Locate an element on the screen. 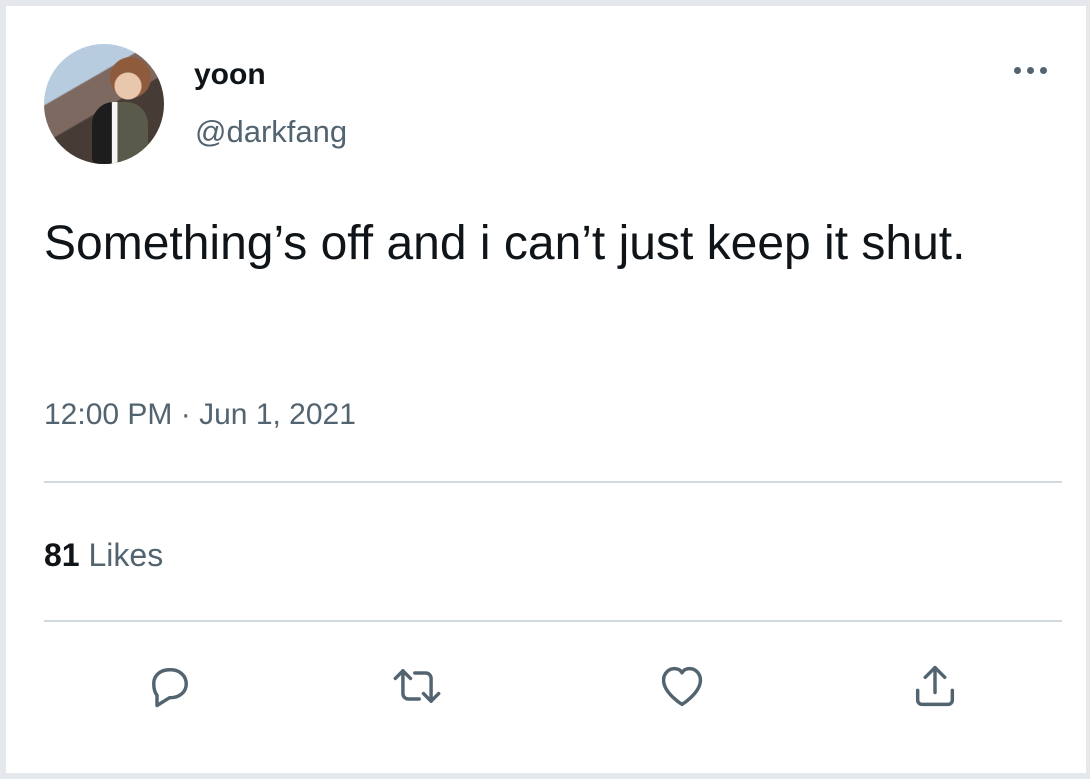 The width and height of the screenshot is (1090, 779). avatar is located at coordinates (104, 104).